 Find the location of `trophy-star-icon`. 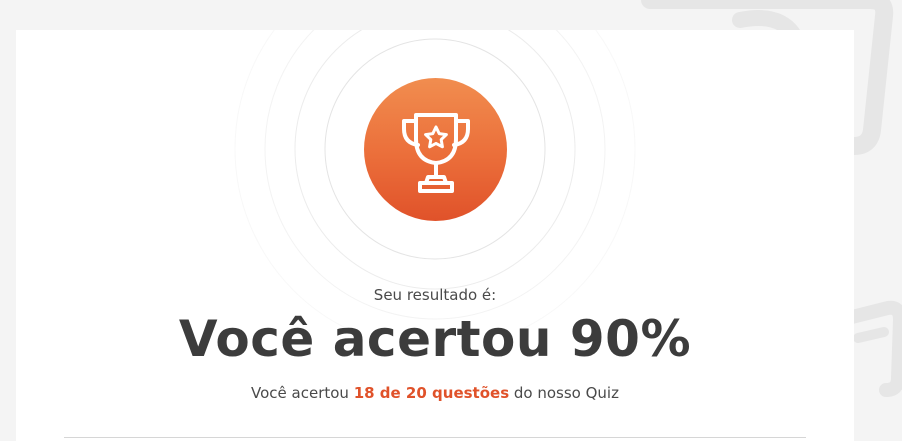

trophy-star-icon is located at coordinates (435, 152).